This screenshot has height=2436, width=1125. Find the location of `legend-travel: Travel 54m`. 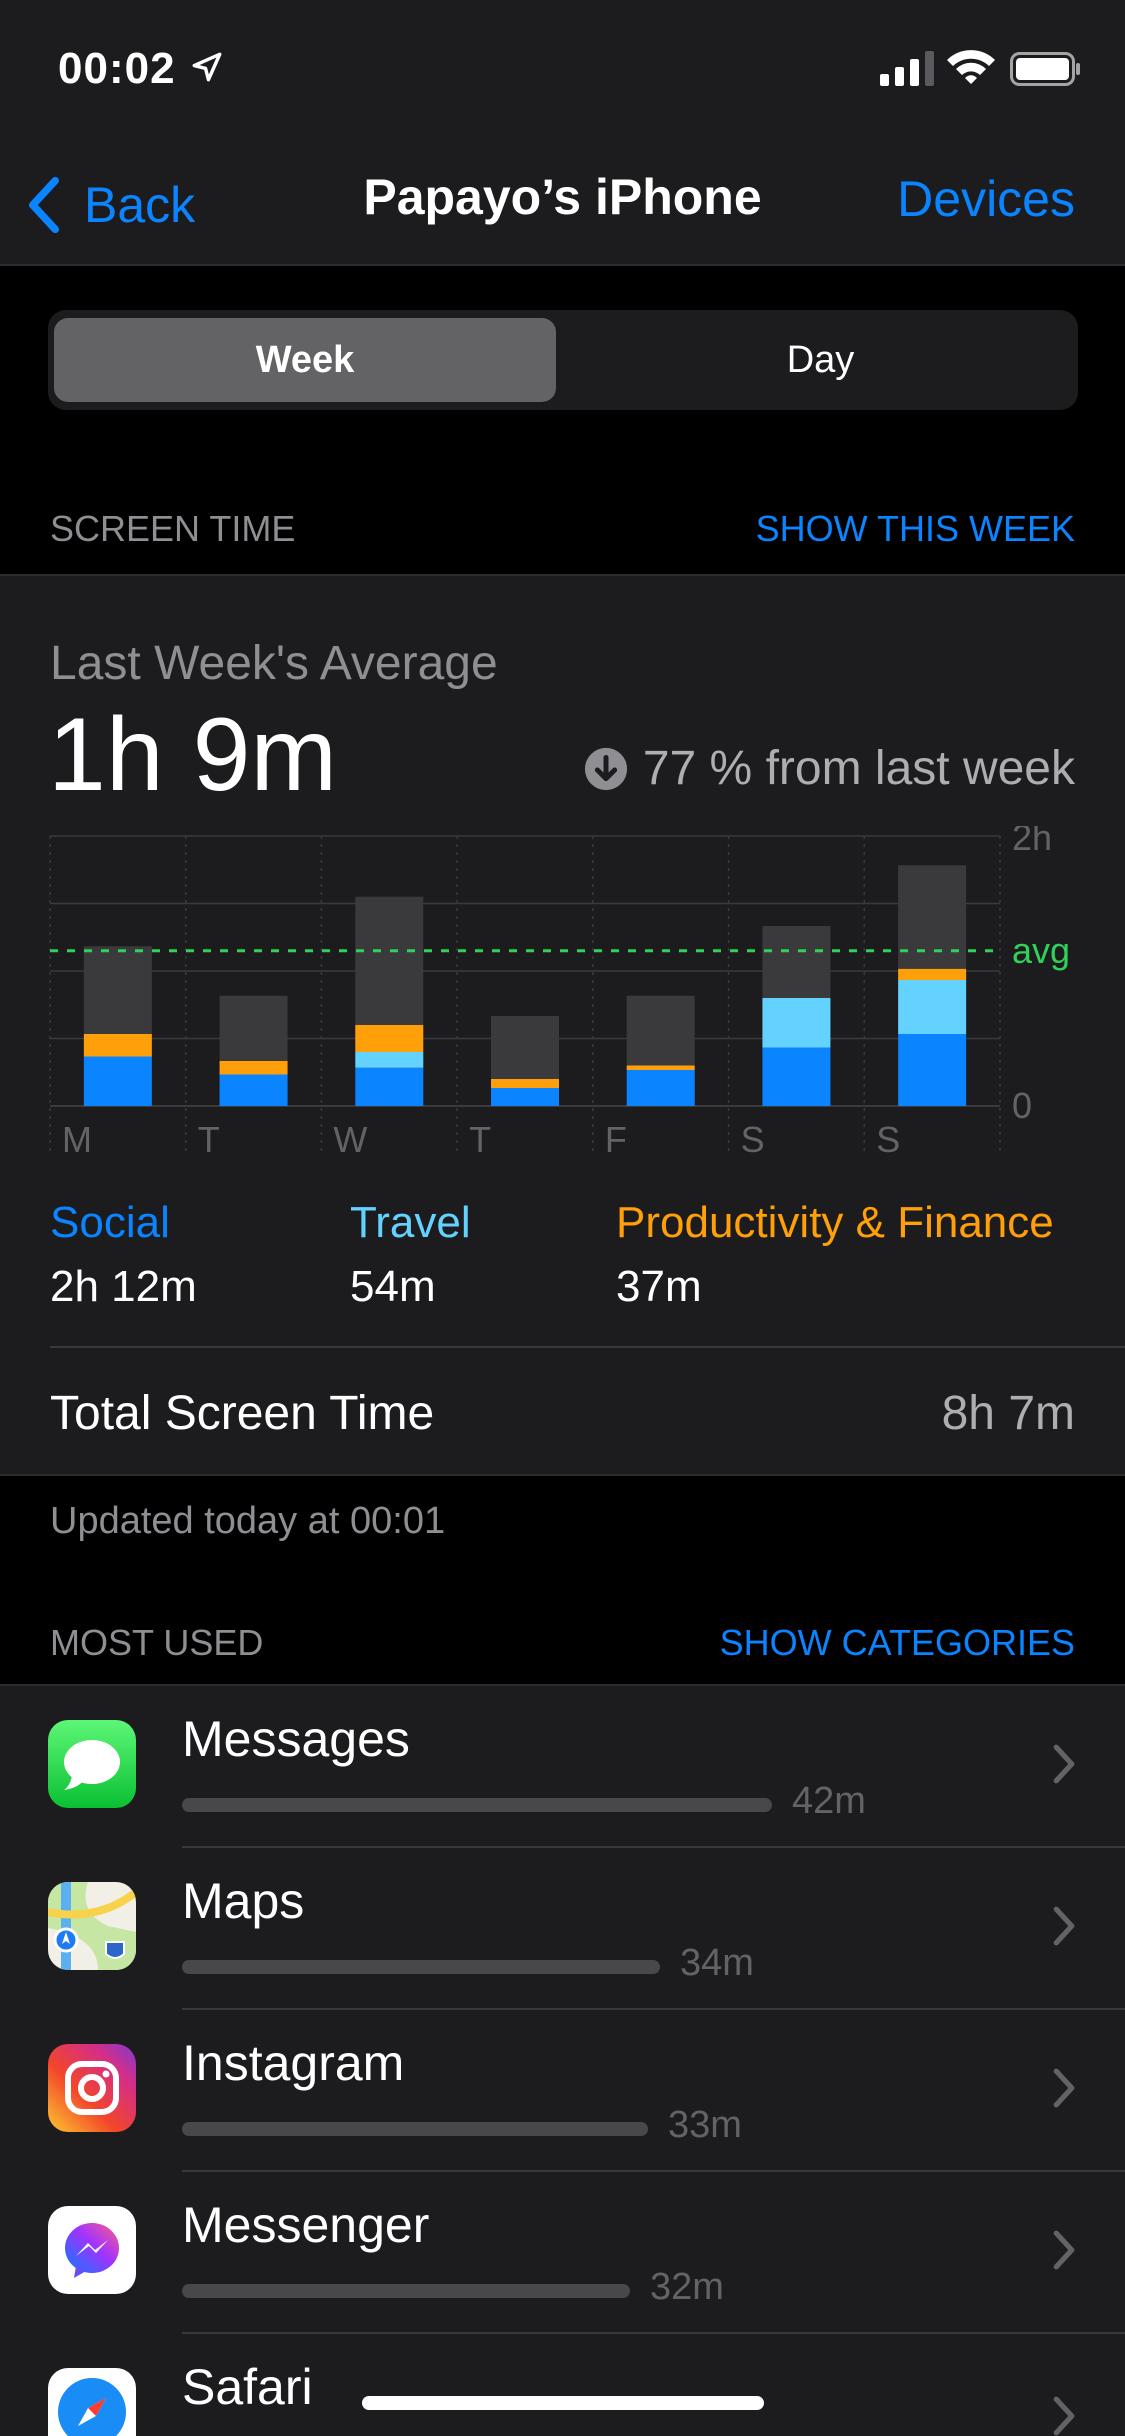

legend-travel: Travel 54m is located at coordinates (410, 1255).